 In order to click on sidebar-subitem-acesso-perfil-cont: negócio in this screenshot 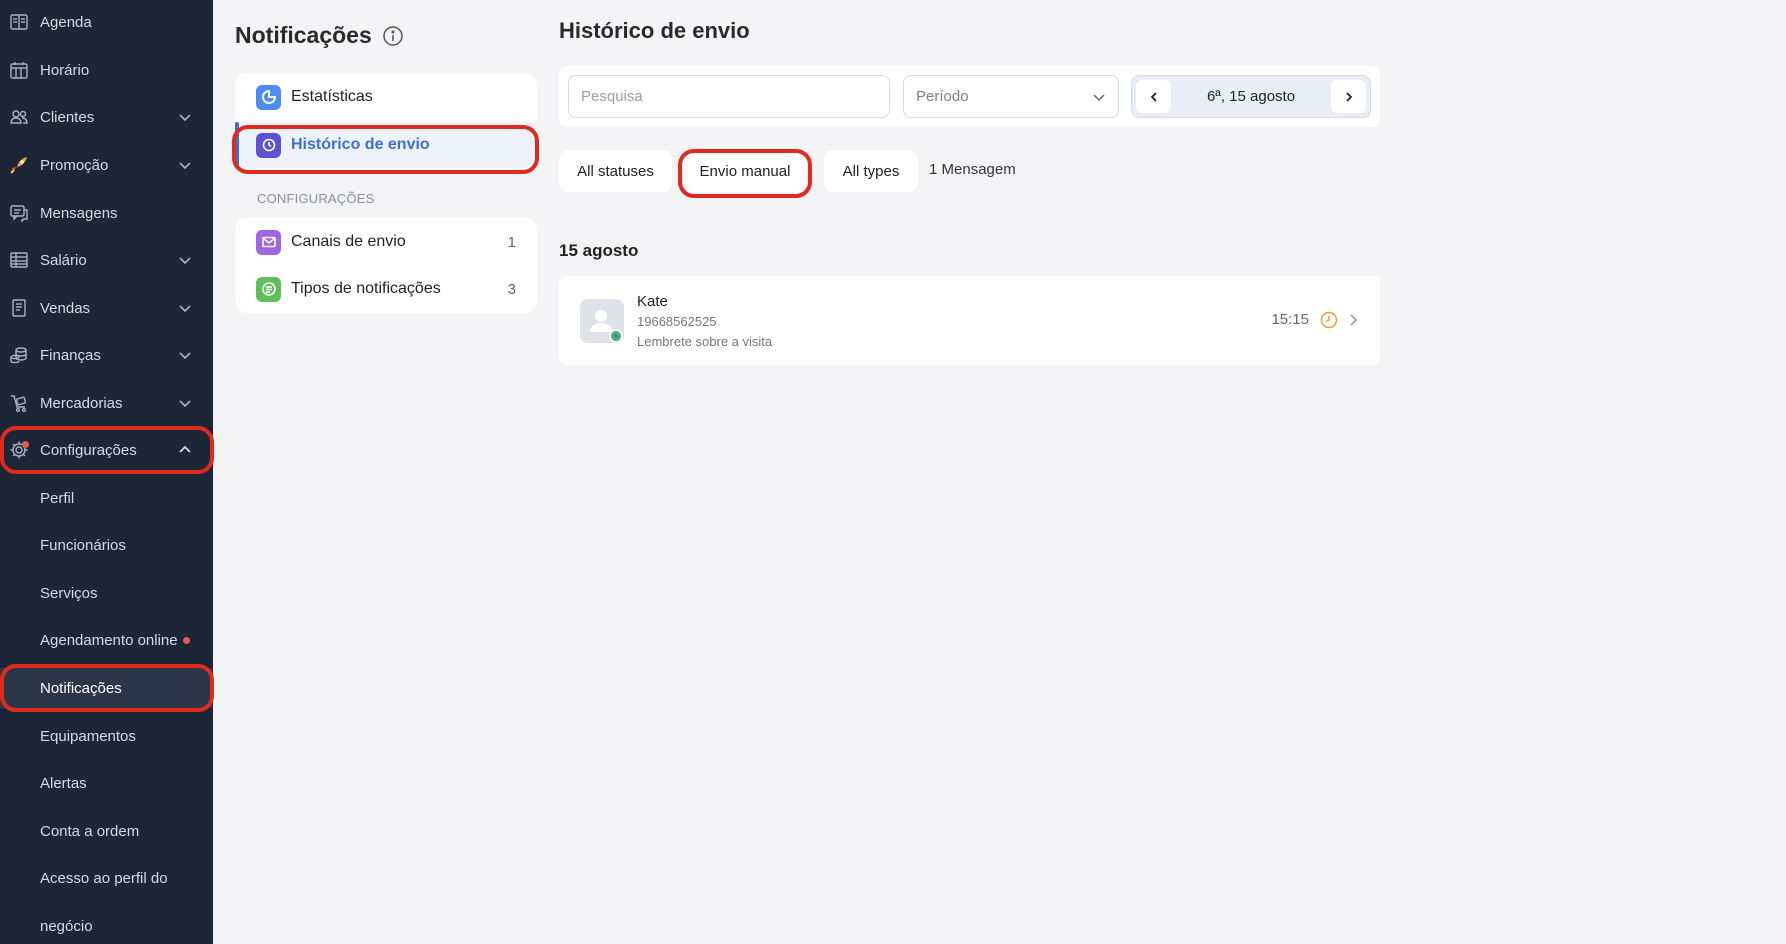, I will do `click(106, 925)`.